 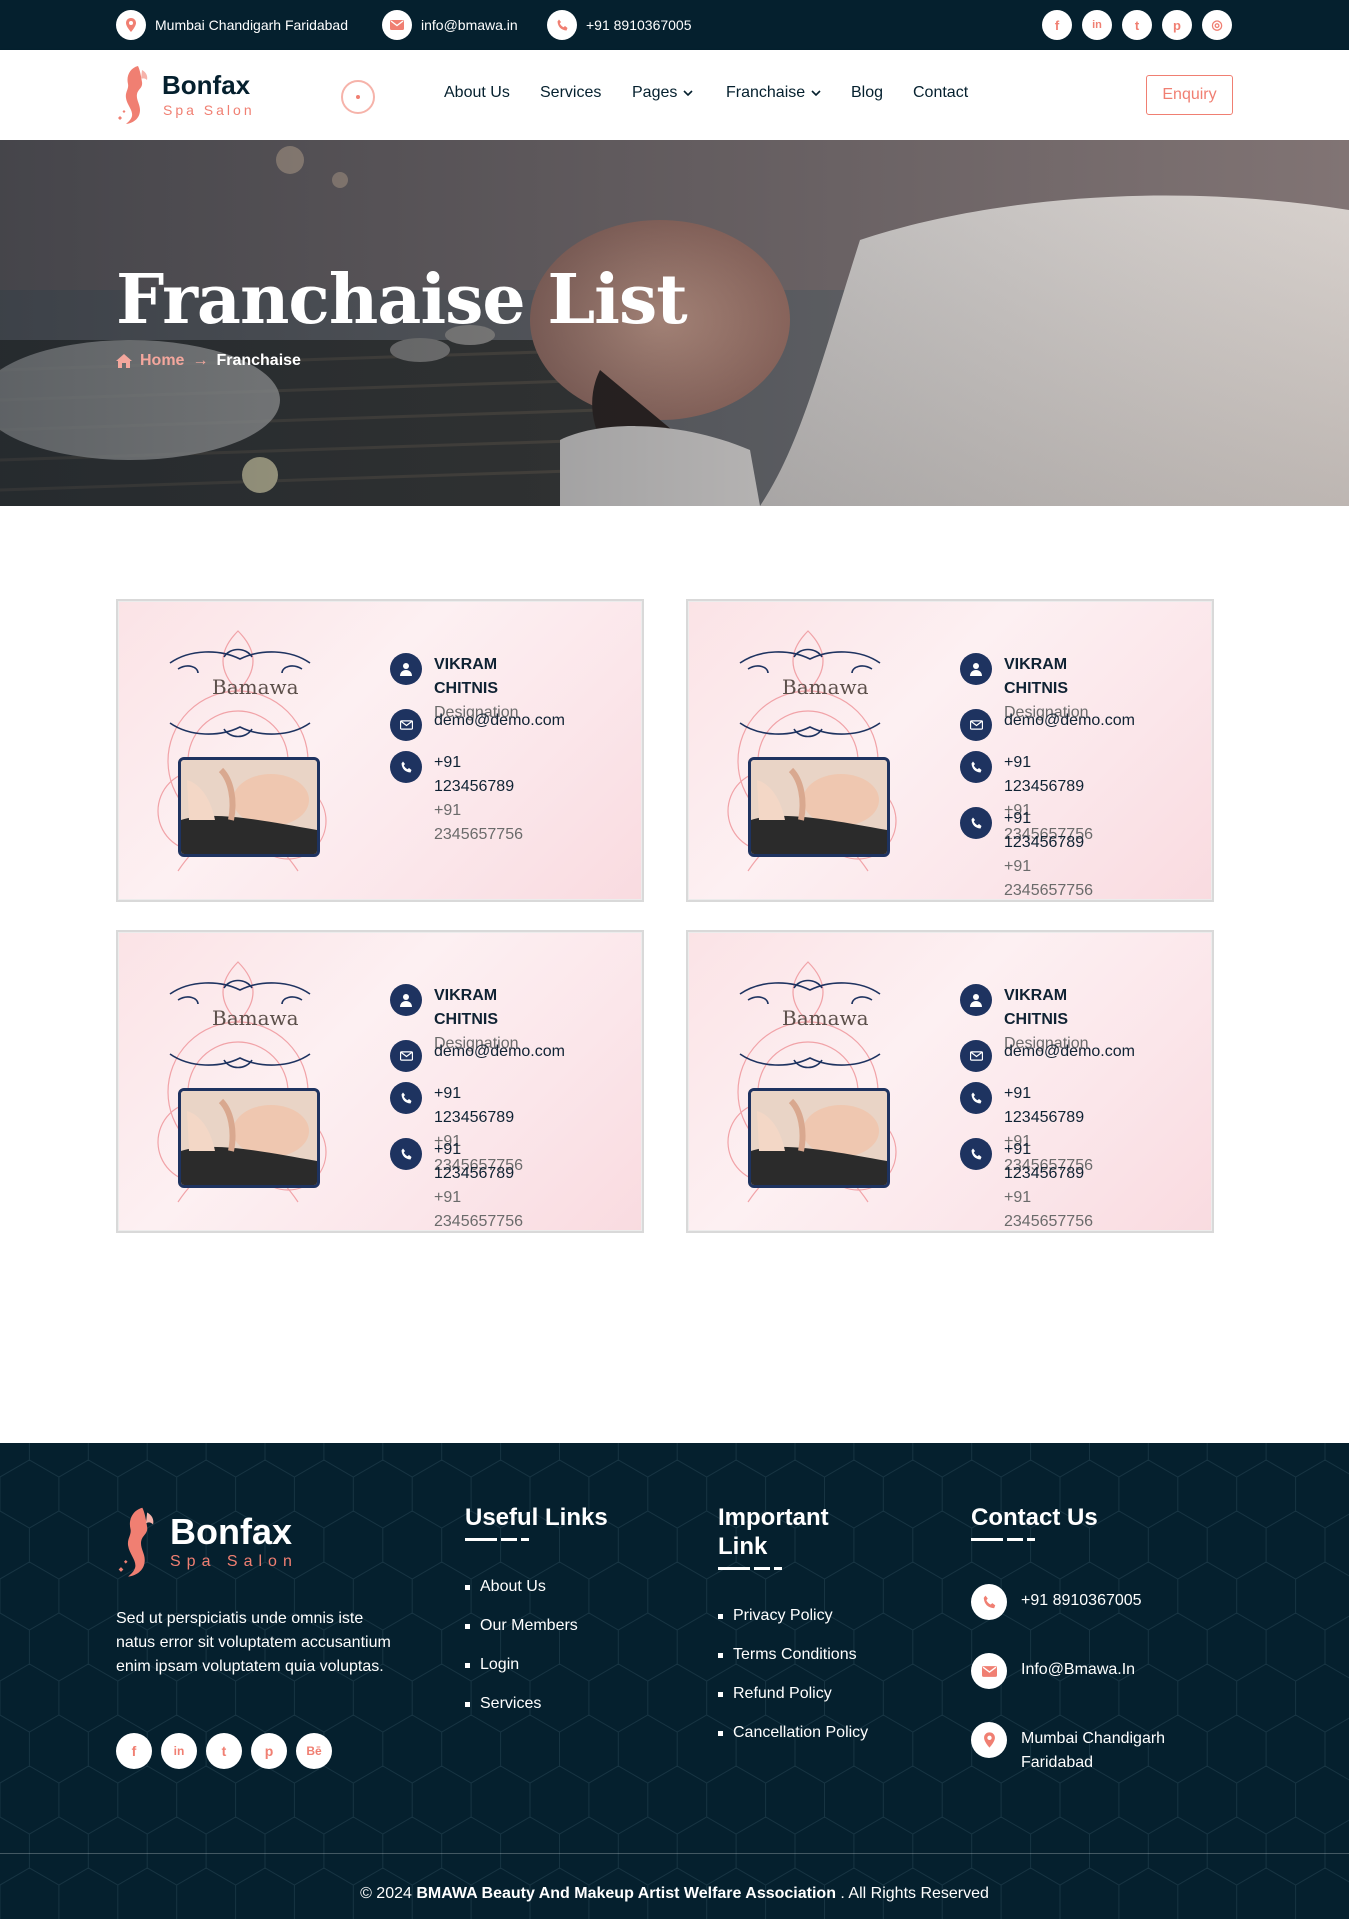 What do you see at coordinates (234, 1561) in the screenshot?
I see `footer-logo-tagline: Spa Salon` at bounding box center [234, 1561].